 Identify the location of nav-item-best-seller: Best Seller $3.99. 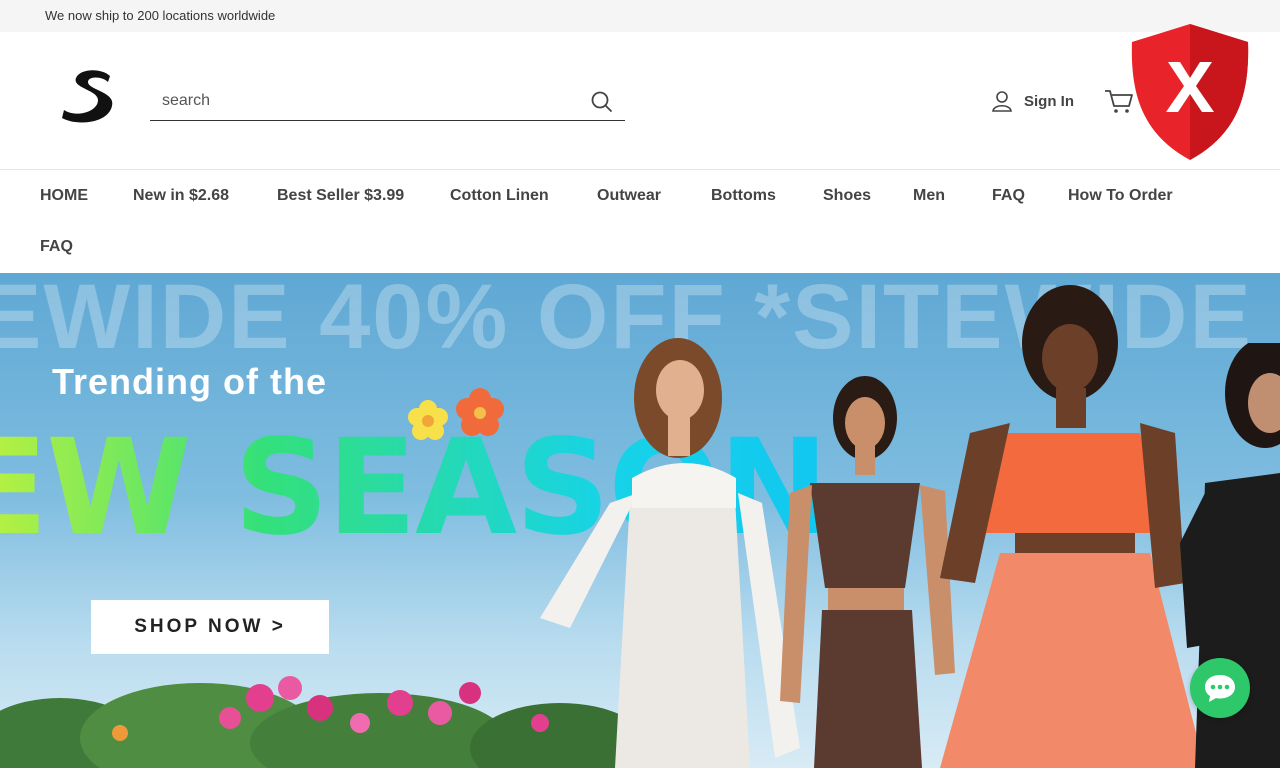
(340, 196).